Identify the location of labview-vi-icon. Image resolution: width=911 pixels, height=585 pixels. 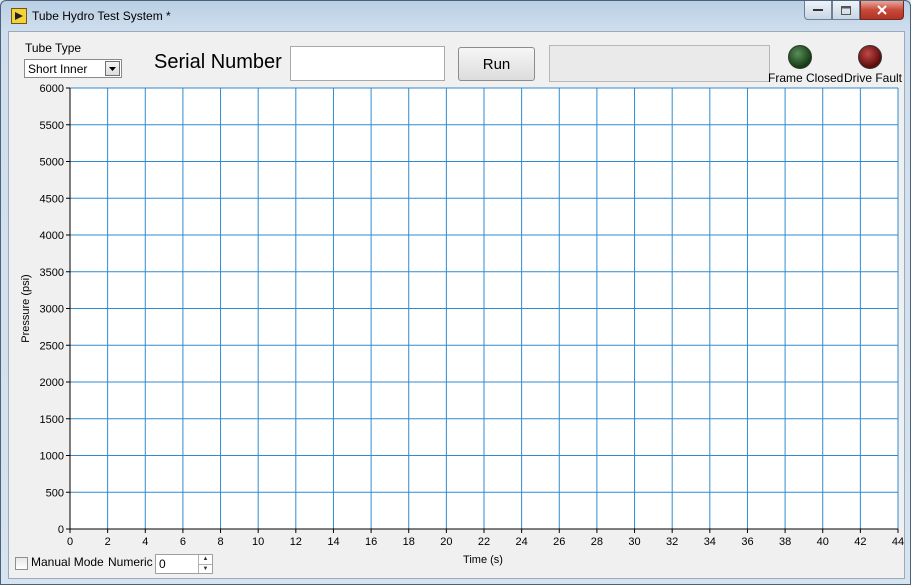
(19, 16).